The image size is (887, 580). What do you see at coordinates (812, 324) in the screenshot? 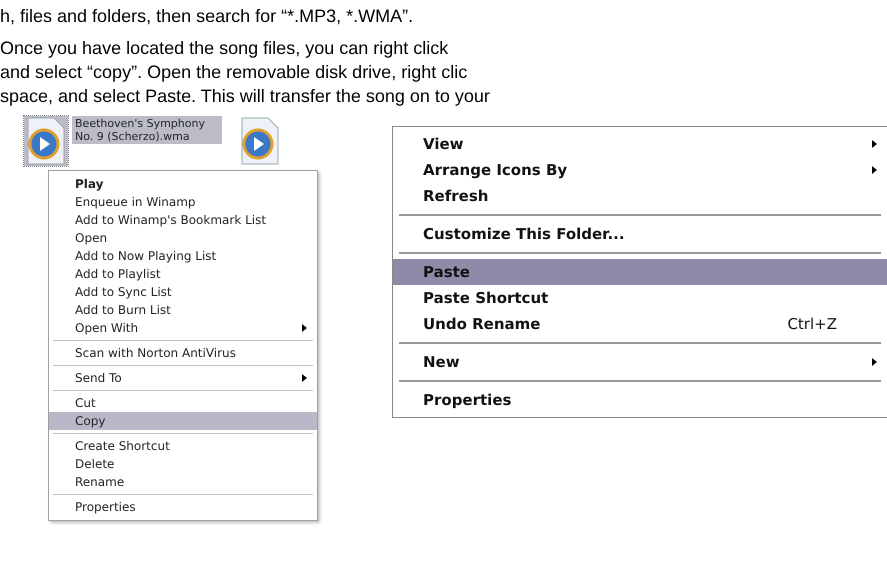
I see `shortcut-text: Ctrl+Z` at bounding box center [812, 324].